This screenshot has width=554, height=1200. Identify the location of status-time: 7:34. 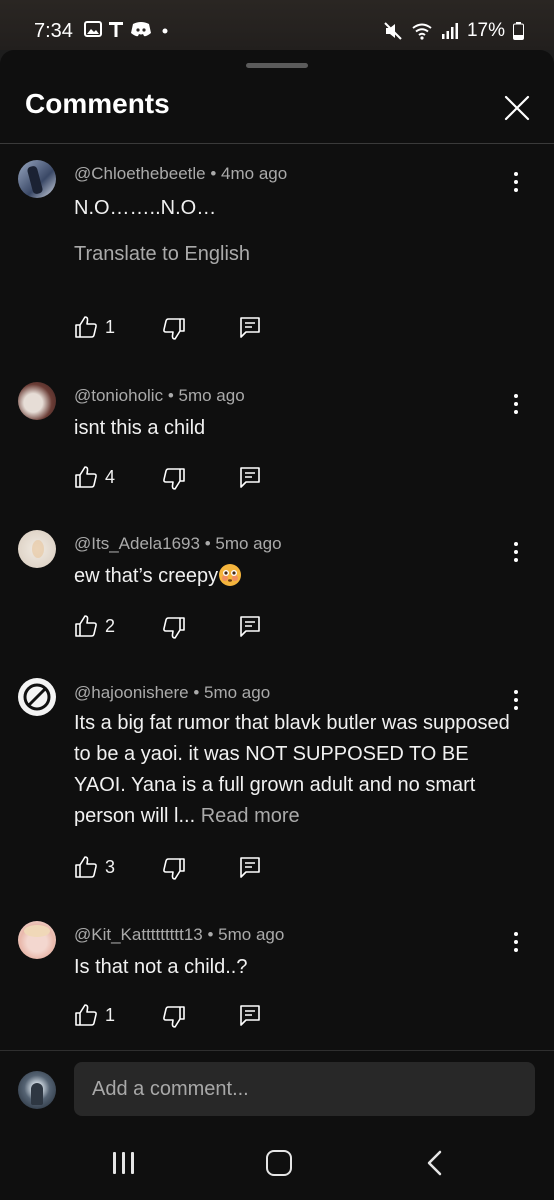
(53, 31).